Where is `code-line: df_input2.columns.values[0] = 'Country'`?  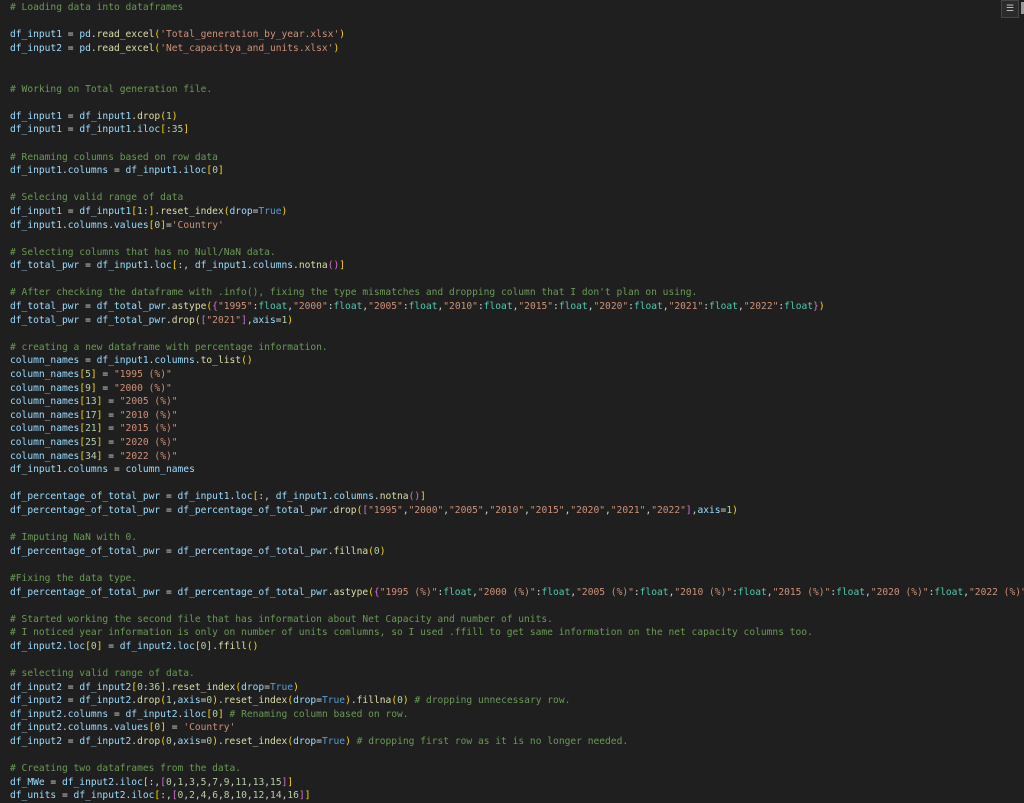 code-line: df_input2.columns.values[0] = 'Country' is located at coordinates (517, 728).